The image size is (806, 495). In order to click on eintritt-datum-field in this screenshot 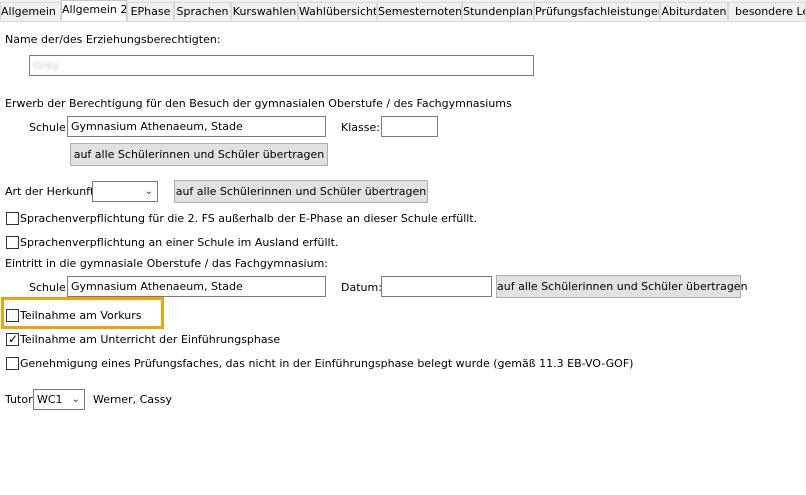, I will do `click(436, 286)`.